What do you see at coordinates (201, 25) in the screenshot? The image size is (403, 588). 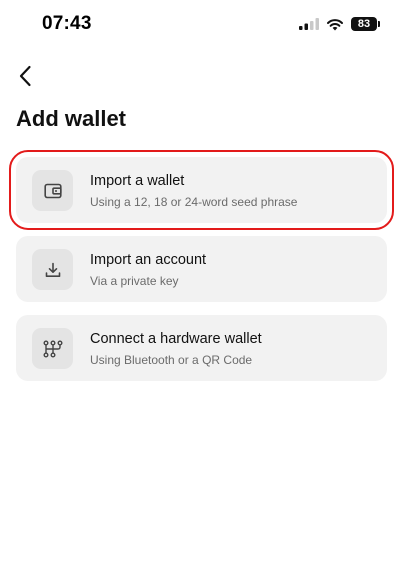 I see `status-bar: 07:43 83` at bounding box center [201, 25].